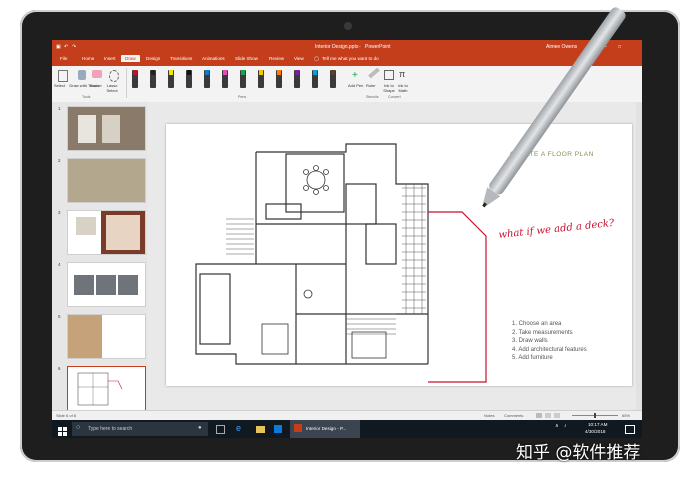 The height and width of the screenshot is (480, 694). I want to click on undo-icon: ↶, so click(66, 47).